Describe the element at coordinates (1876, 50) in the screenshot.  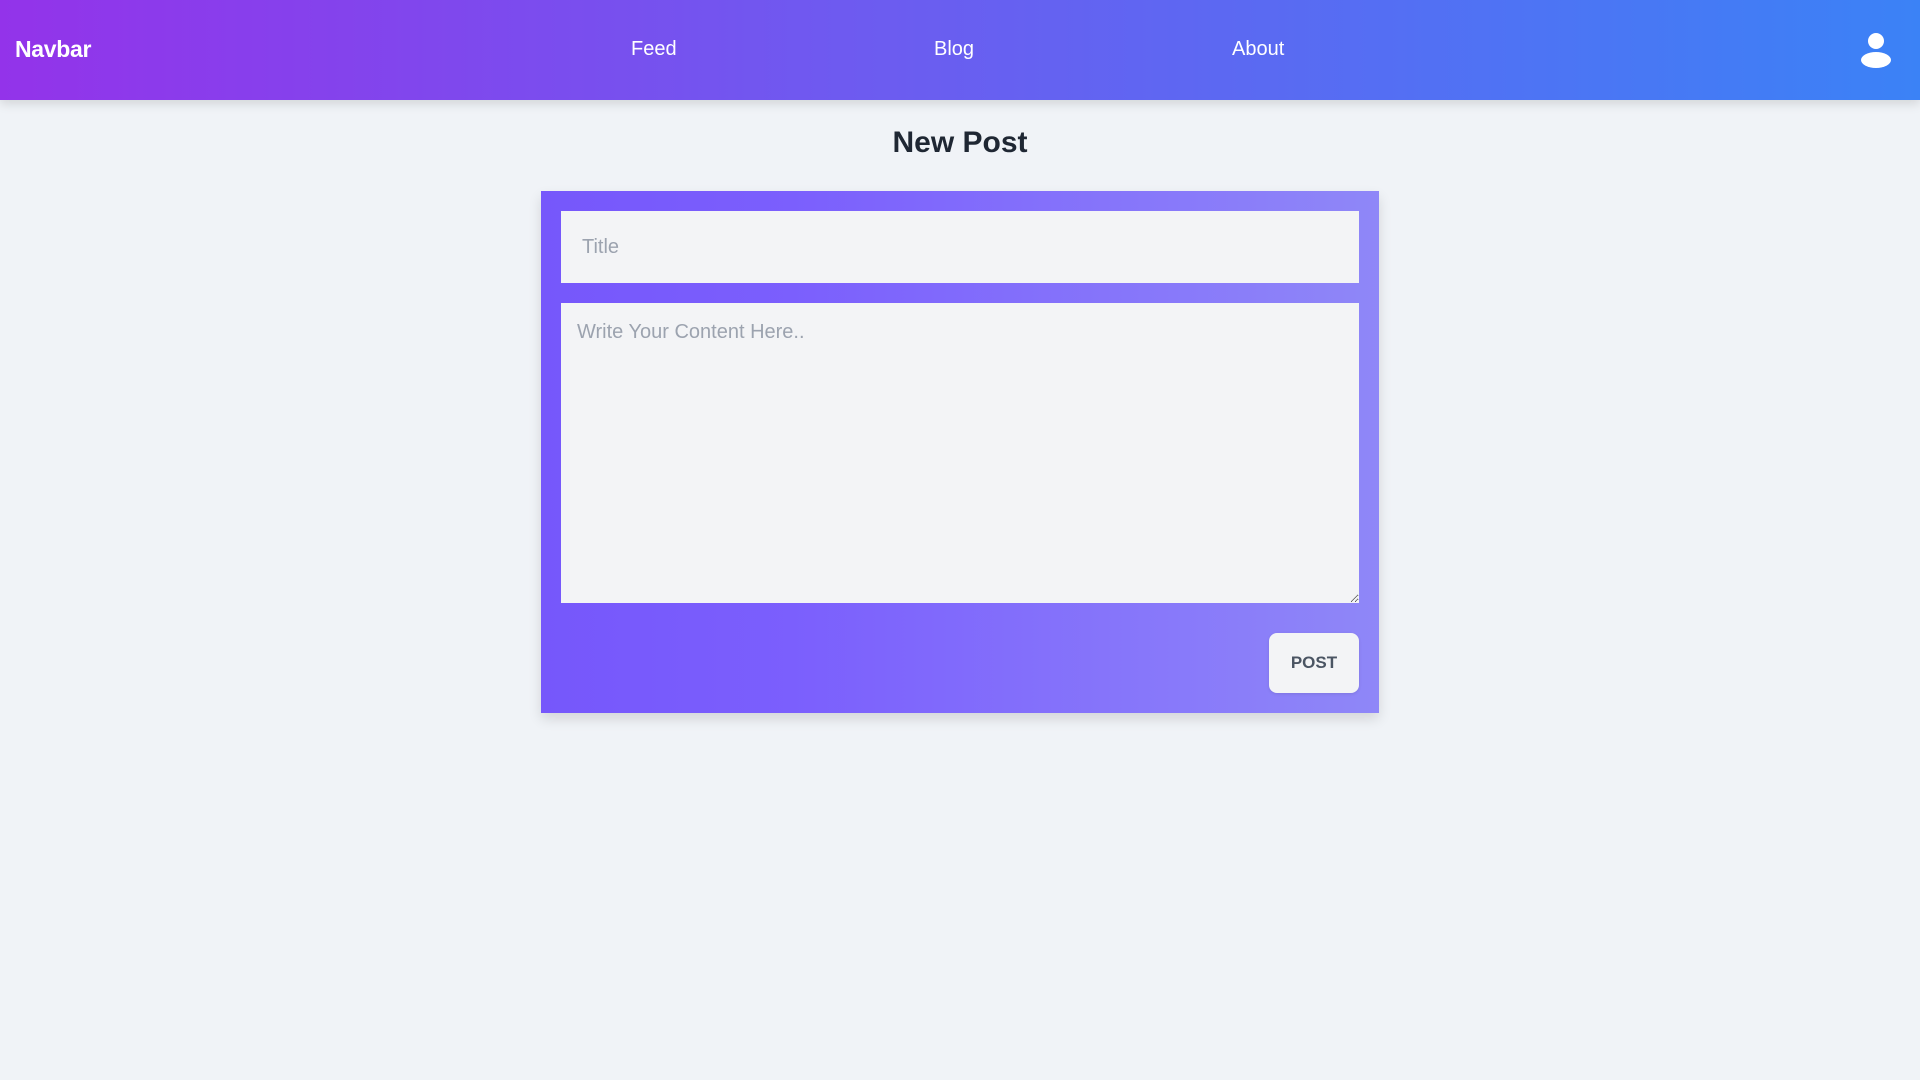
I see `user-icon` at that location.